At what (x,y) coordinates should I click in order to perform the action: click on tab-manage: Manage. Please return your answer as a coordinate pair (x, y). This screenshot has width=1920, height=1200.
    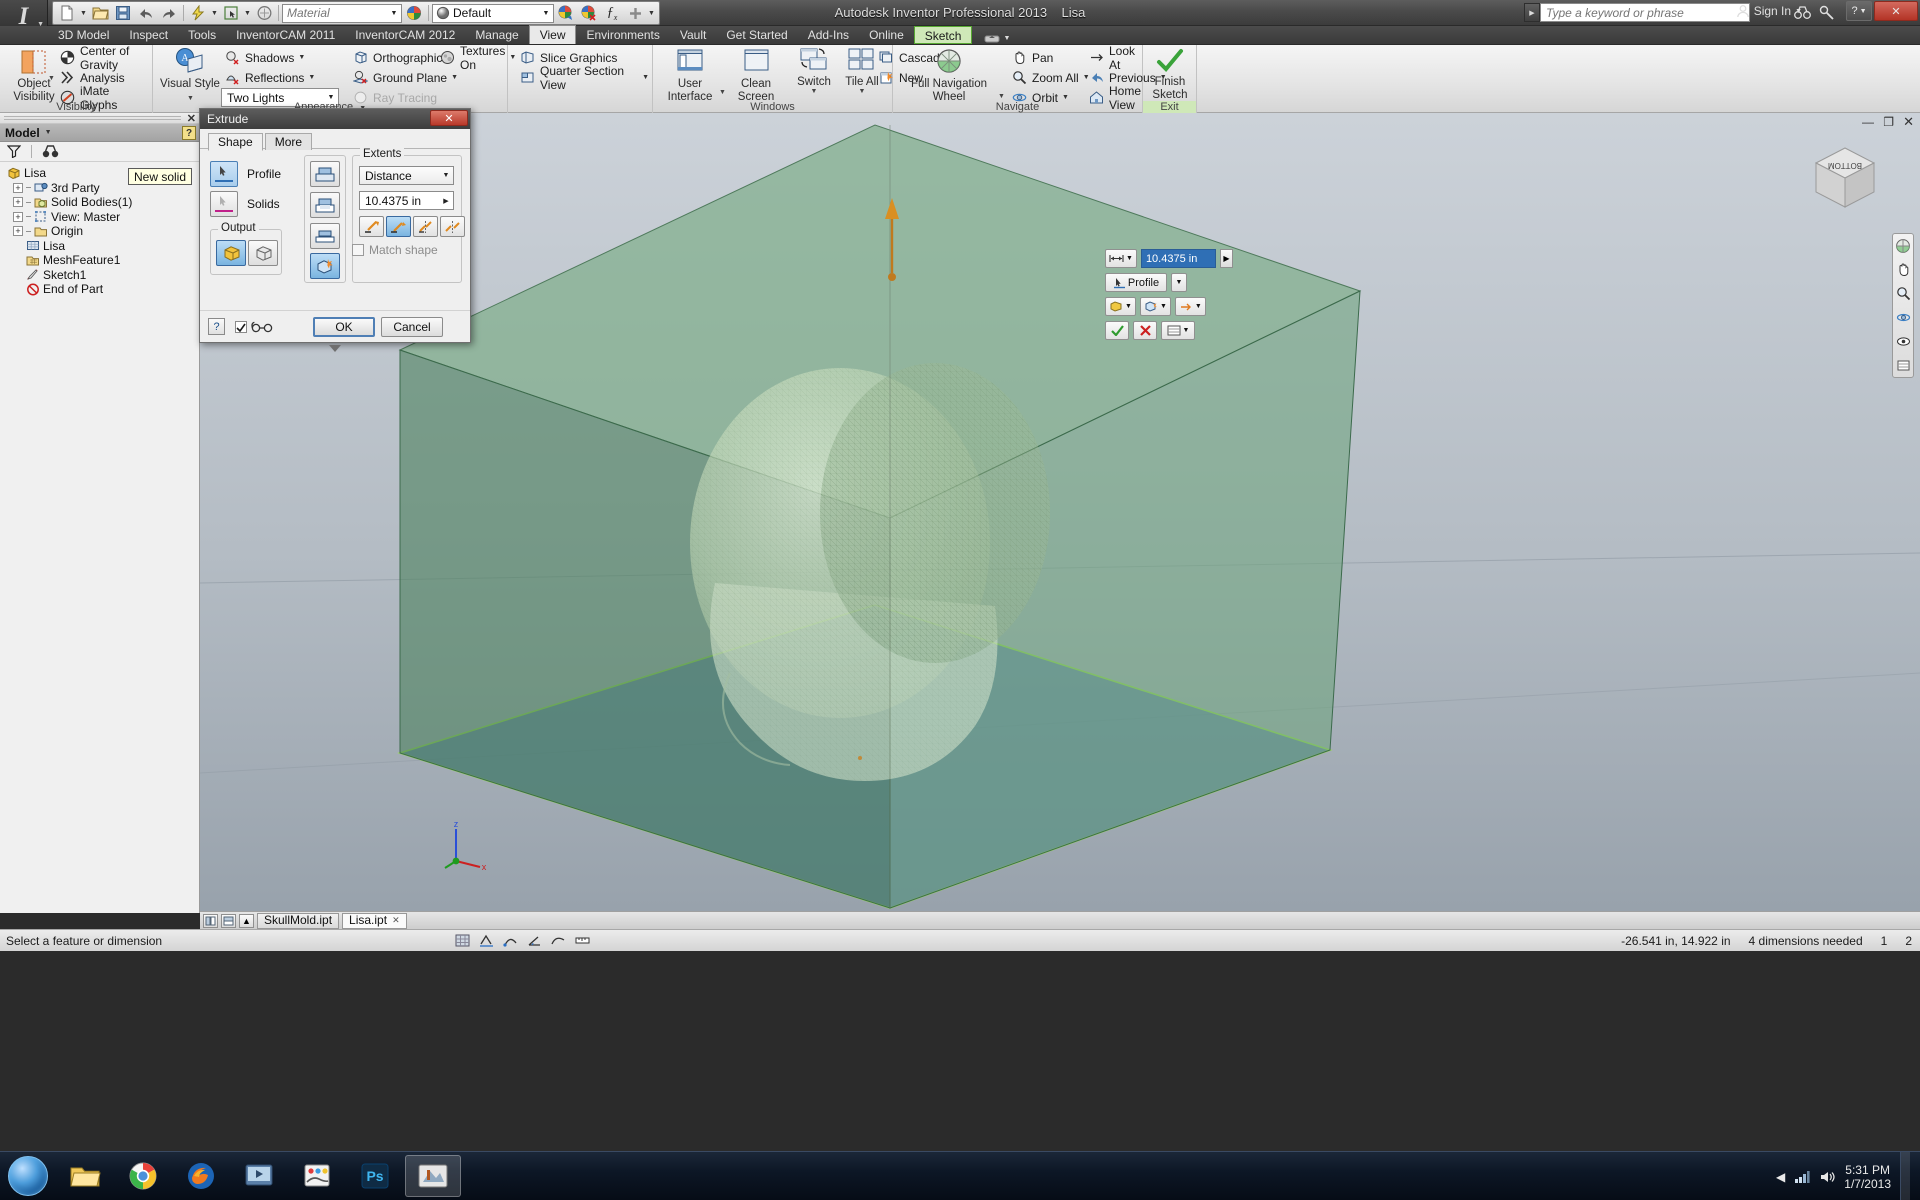
    Looking at the image, I should click on (496, 35).